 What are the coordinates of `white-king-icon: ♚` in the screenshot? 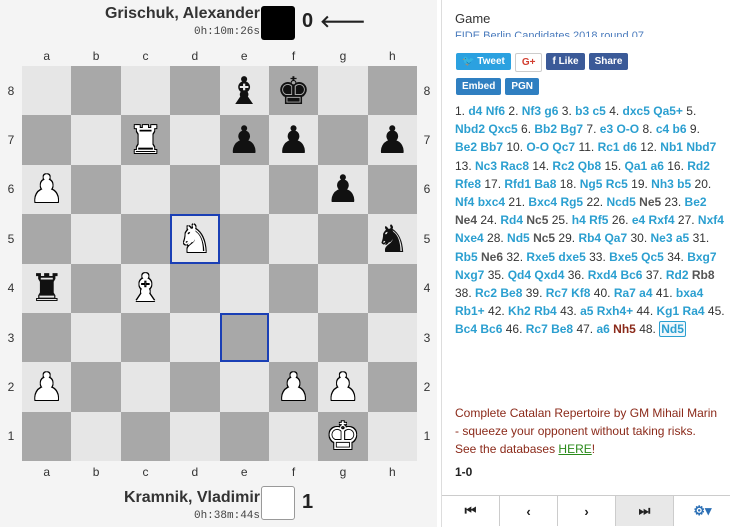 It's located at (343, 436).